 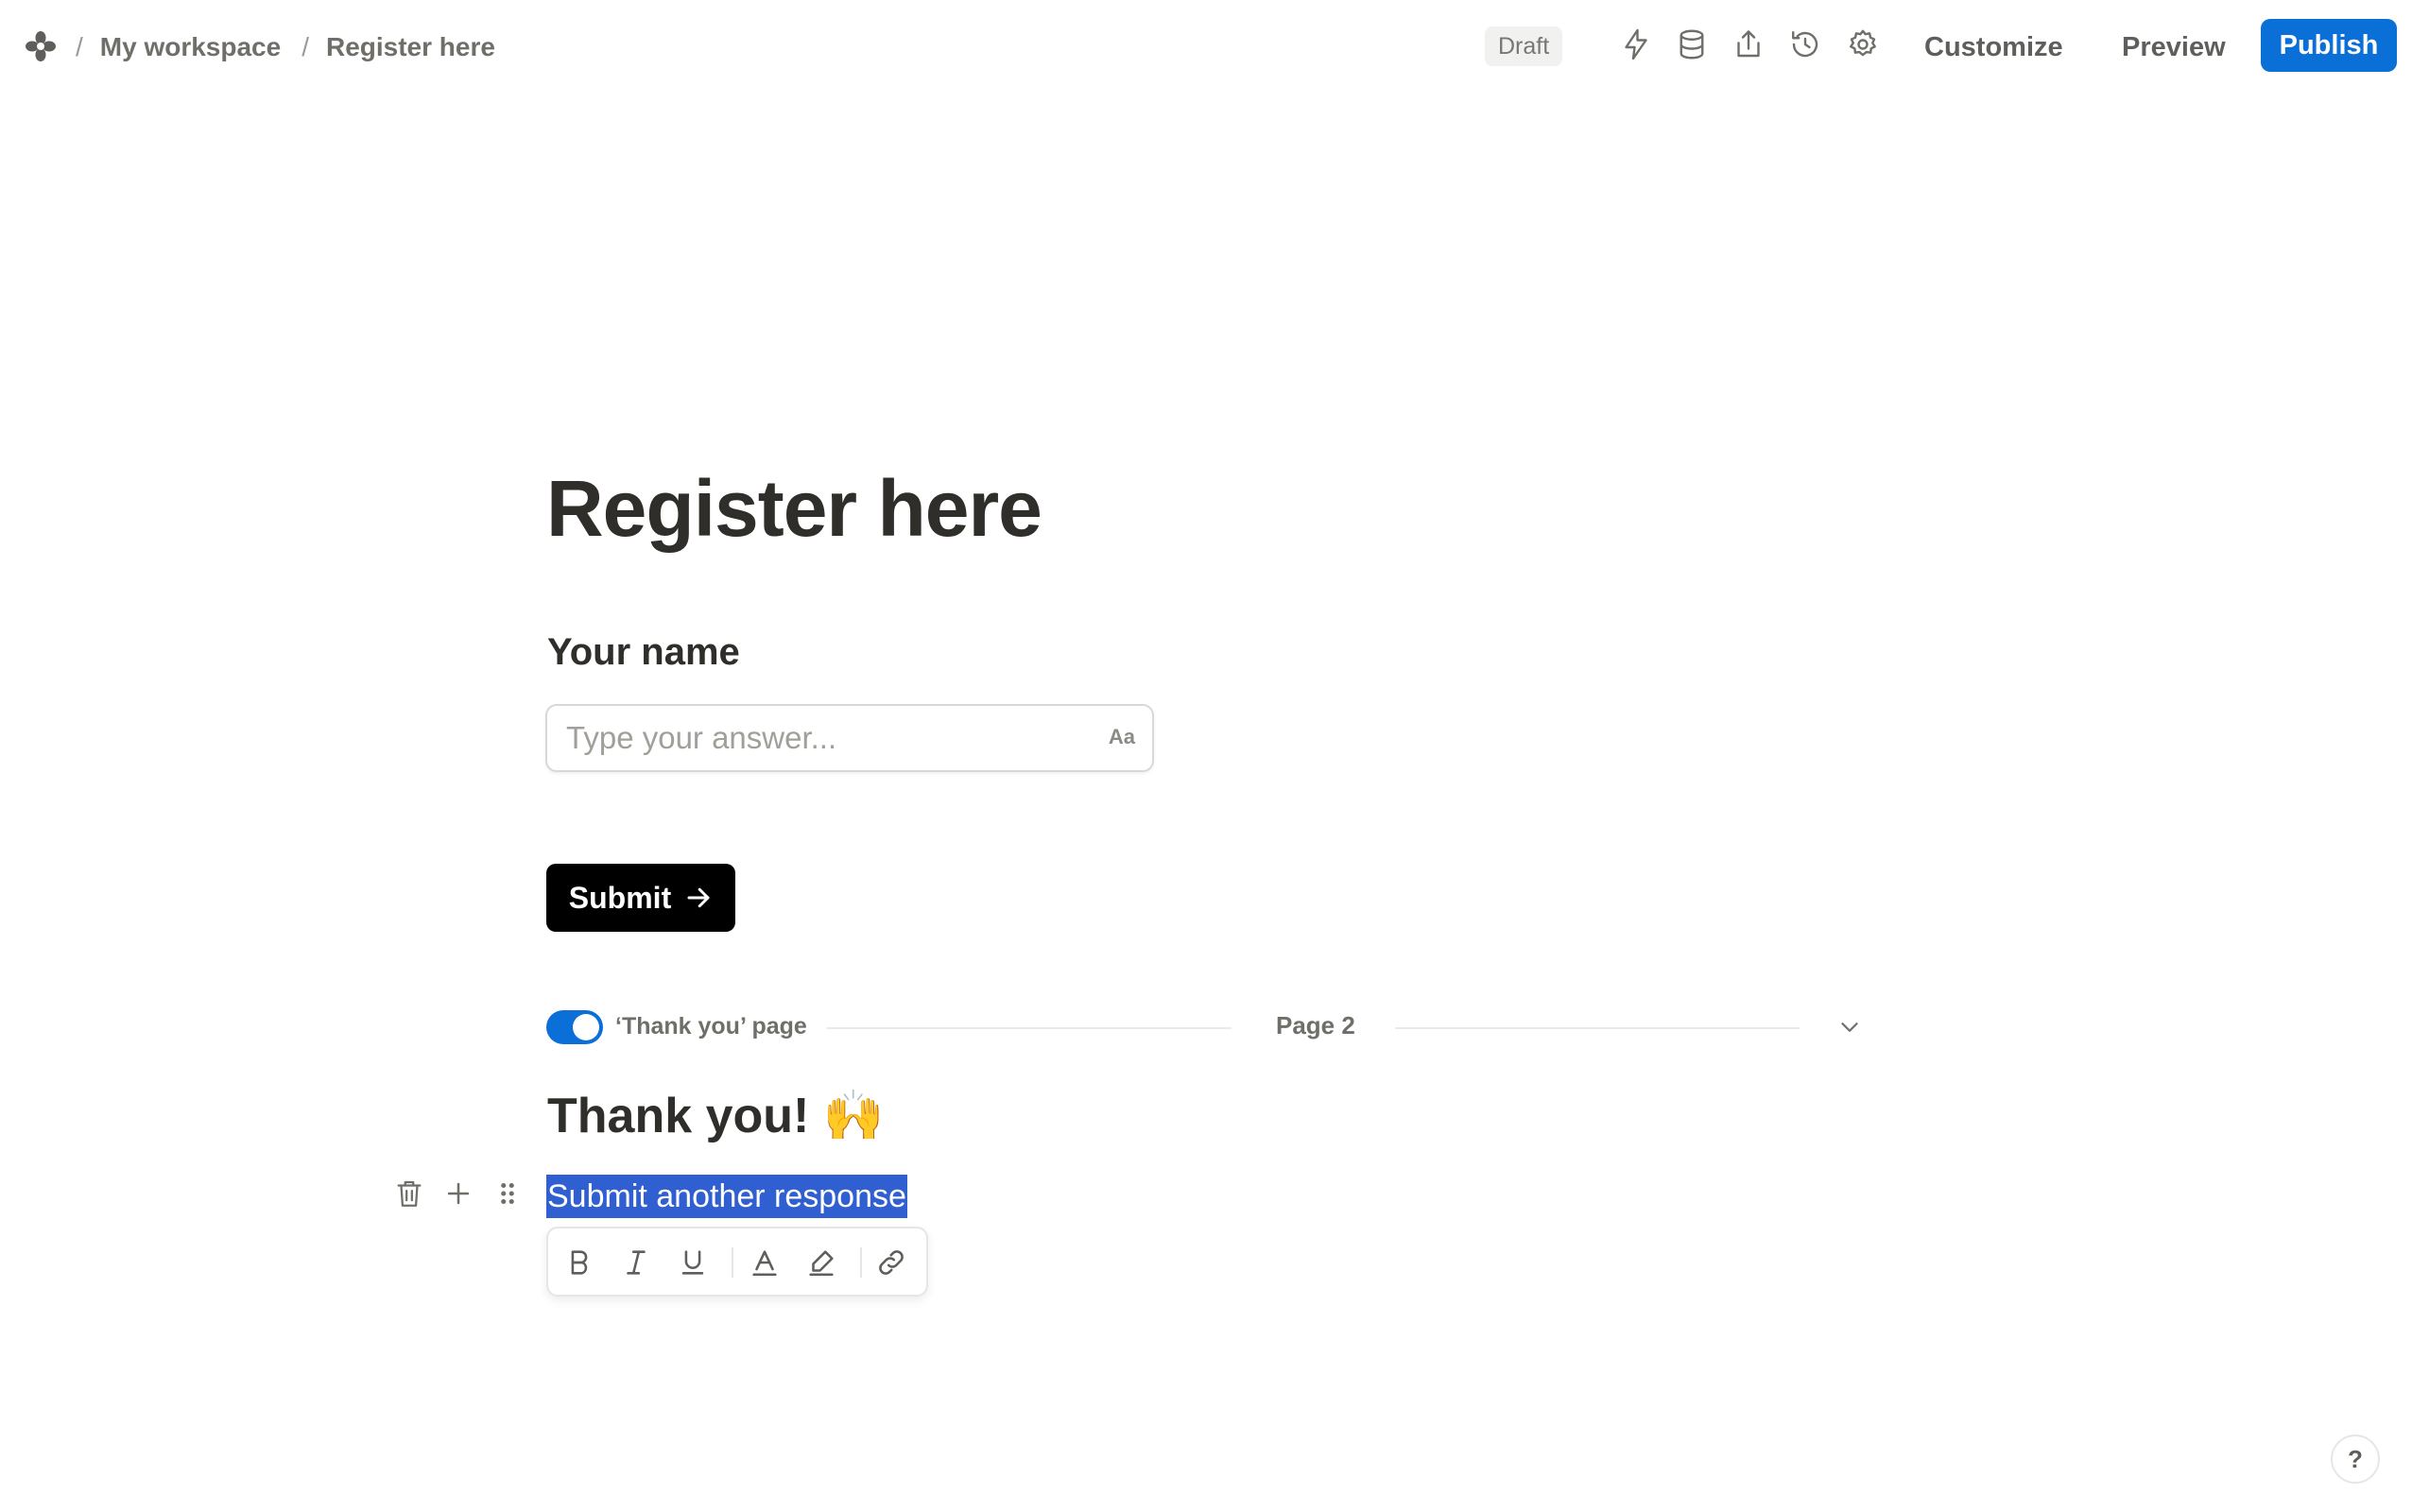 I want to click on submit-another-response-text: Submit another response, so click(x=726, y=1196).